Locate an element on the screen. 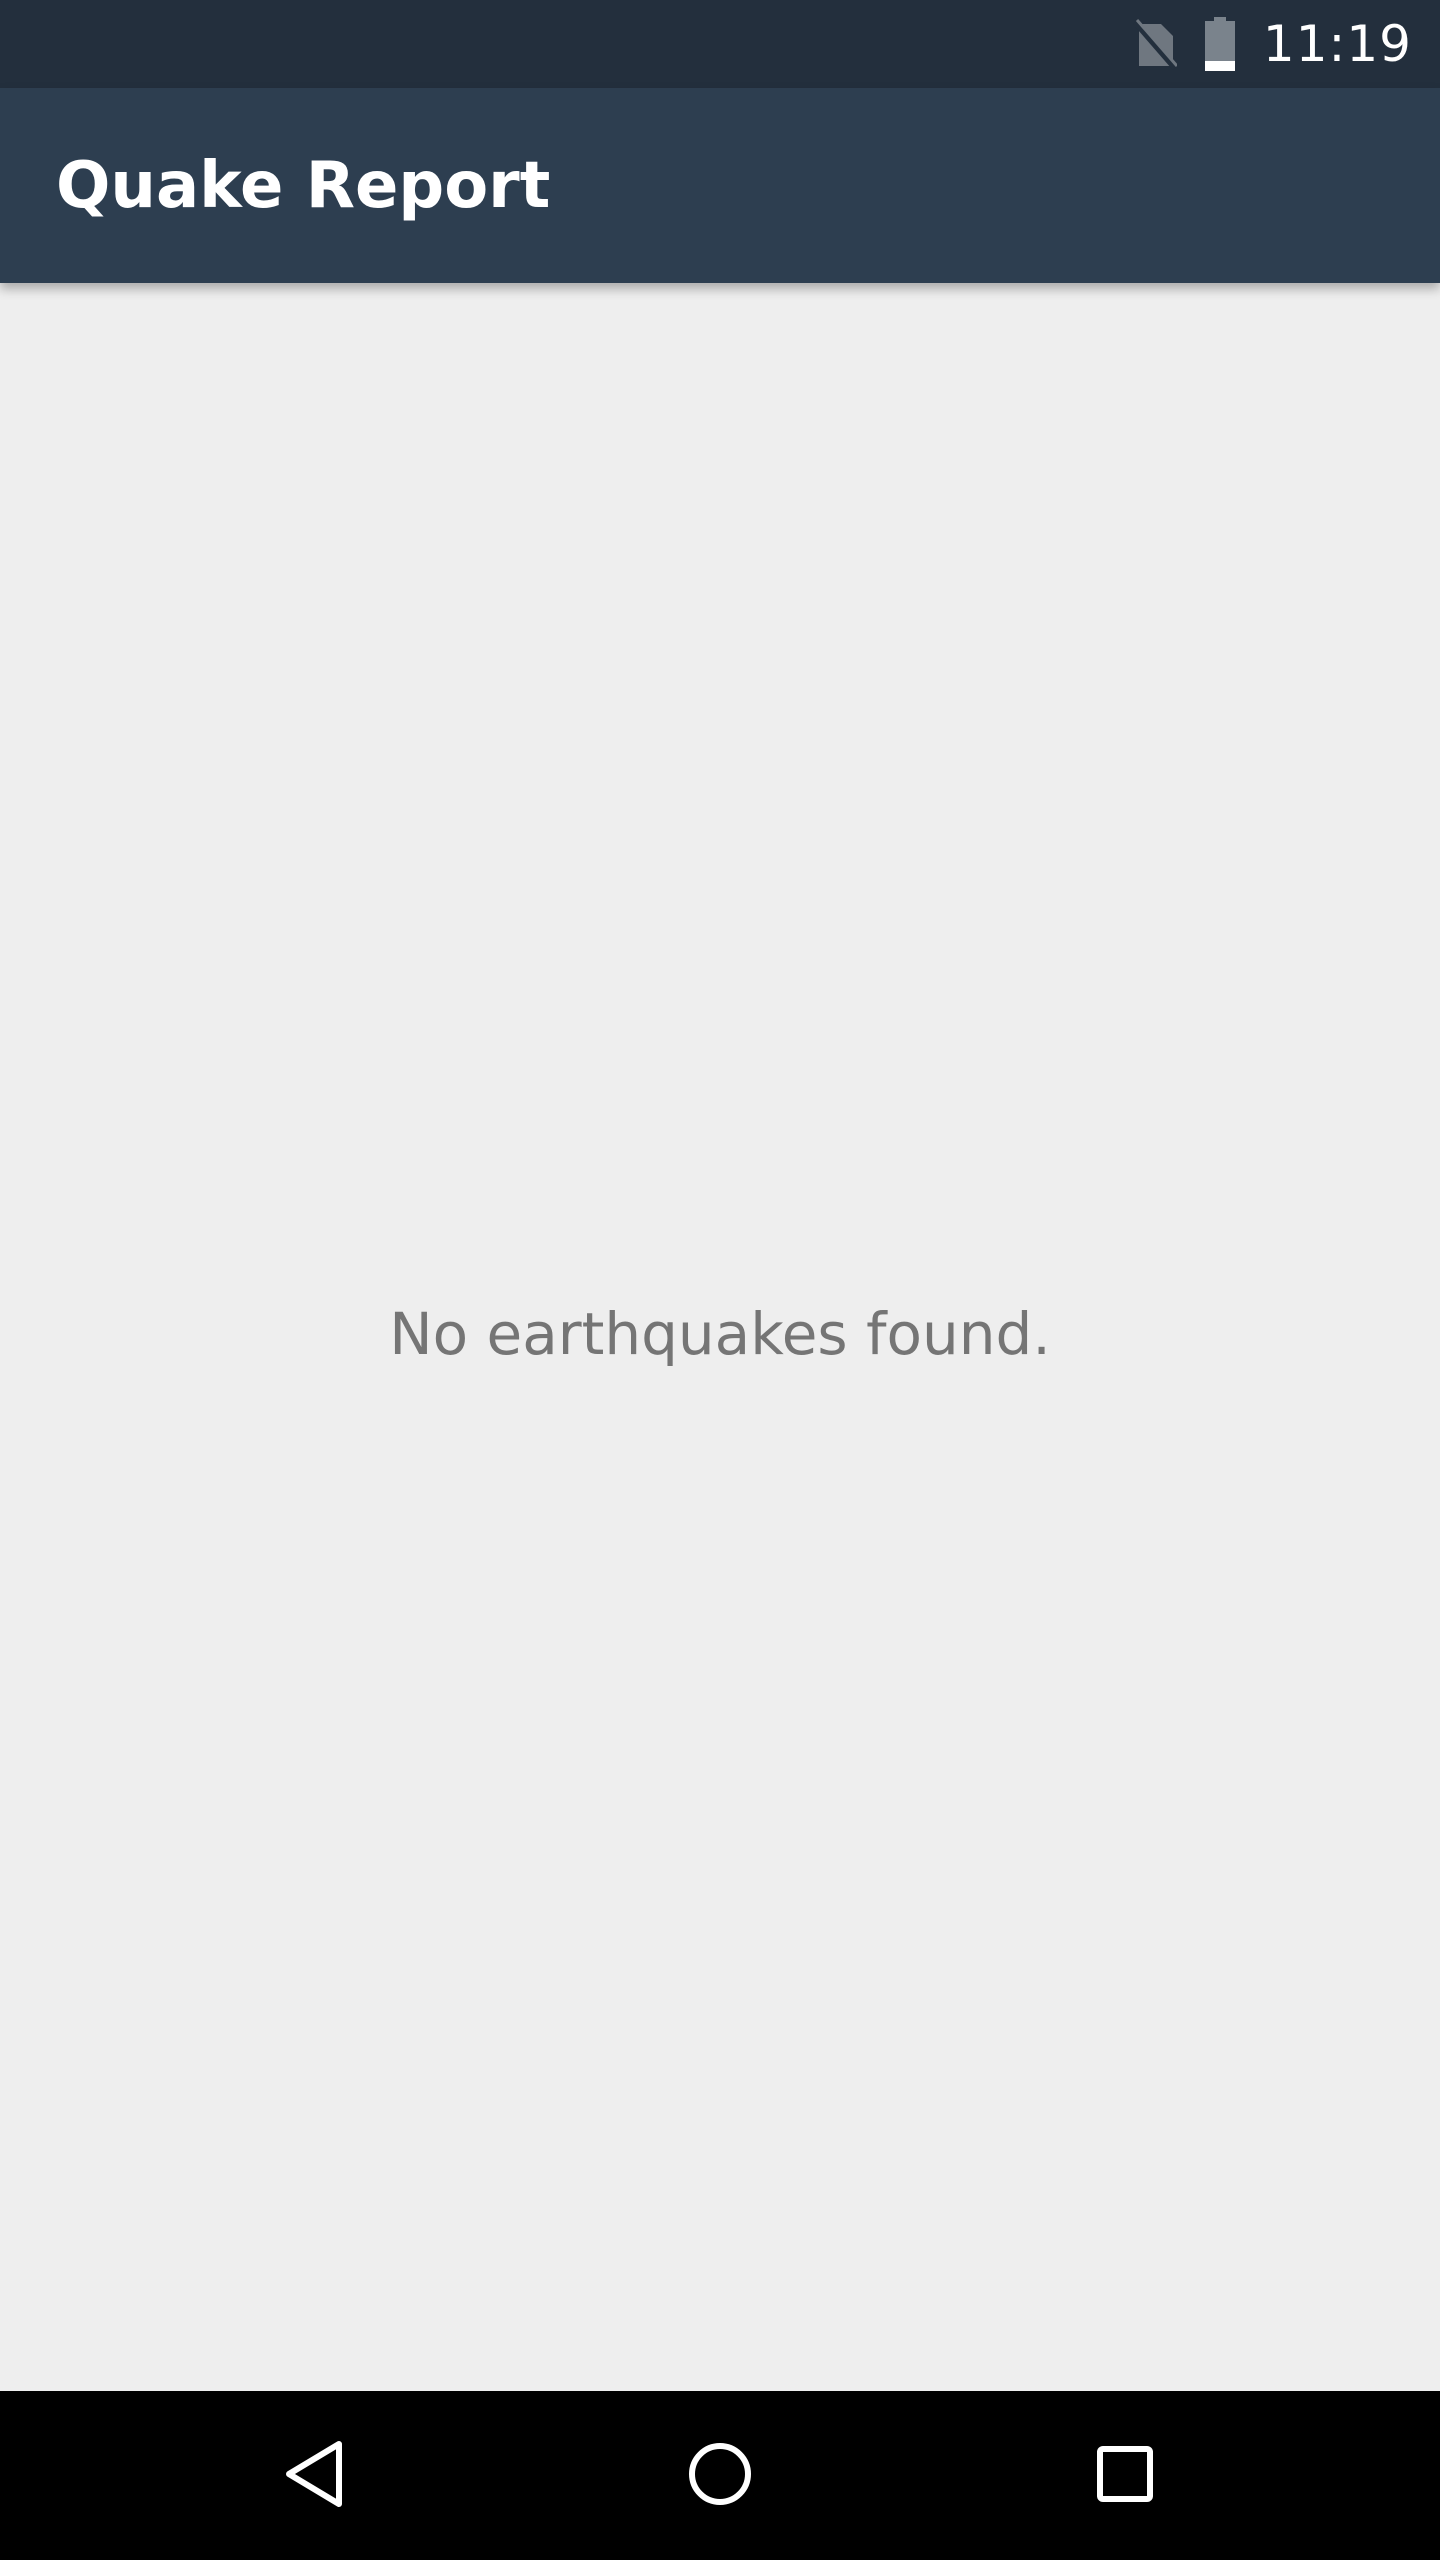 This screenshot has height=2560, width=1440. back-button is located at coordinates (315, 2475).